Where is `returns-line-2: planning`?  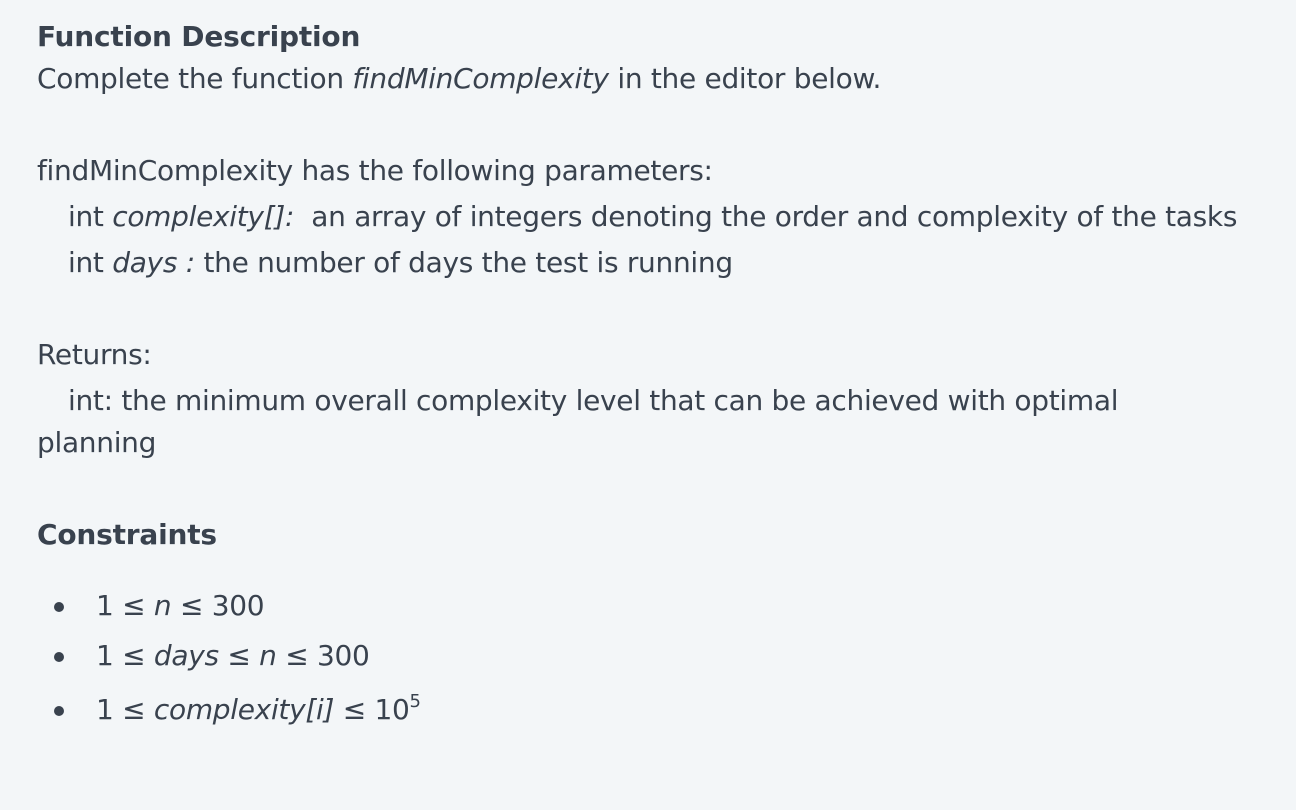
returns-line-2: planning is located at coordinates (97, 442).